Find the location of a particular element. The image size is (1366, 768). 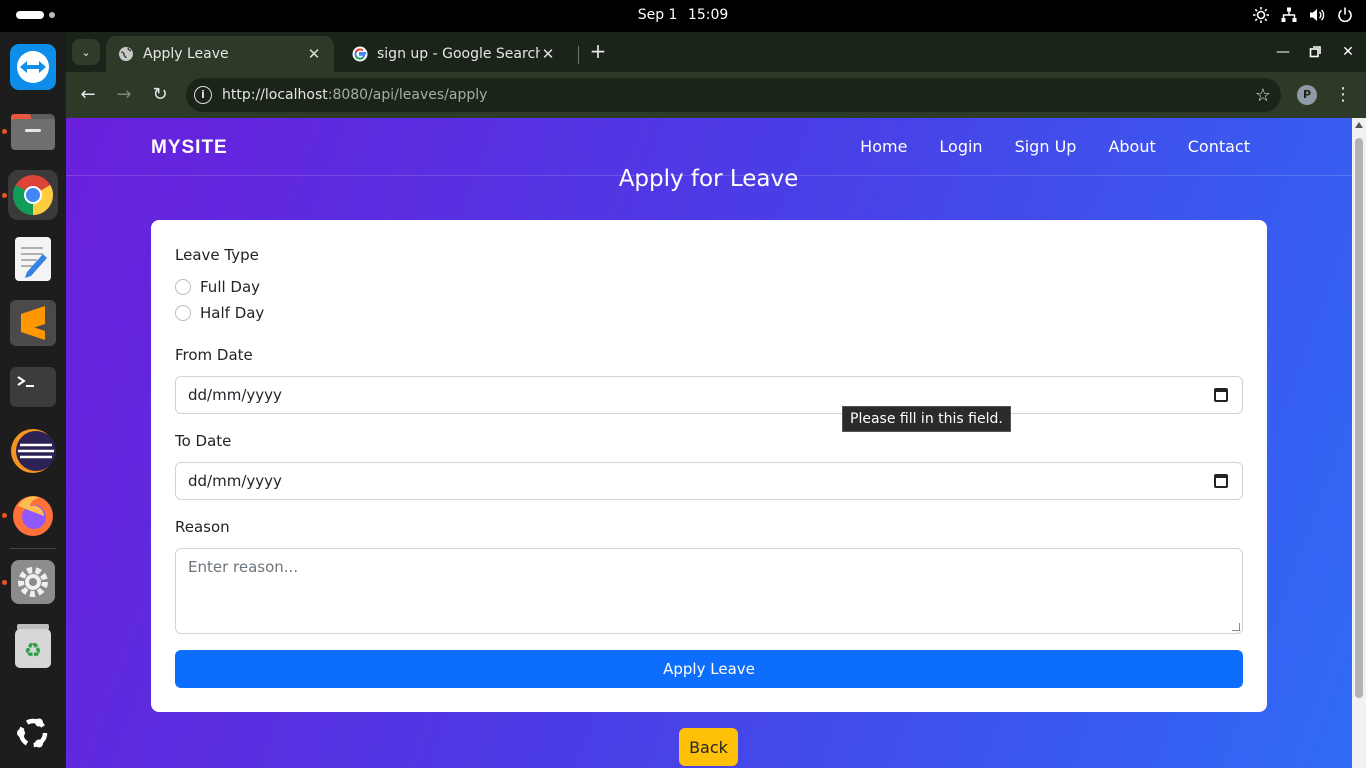

dock: ♻ is located at coordinates (33, 400).